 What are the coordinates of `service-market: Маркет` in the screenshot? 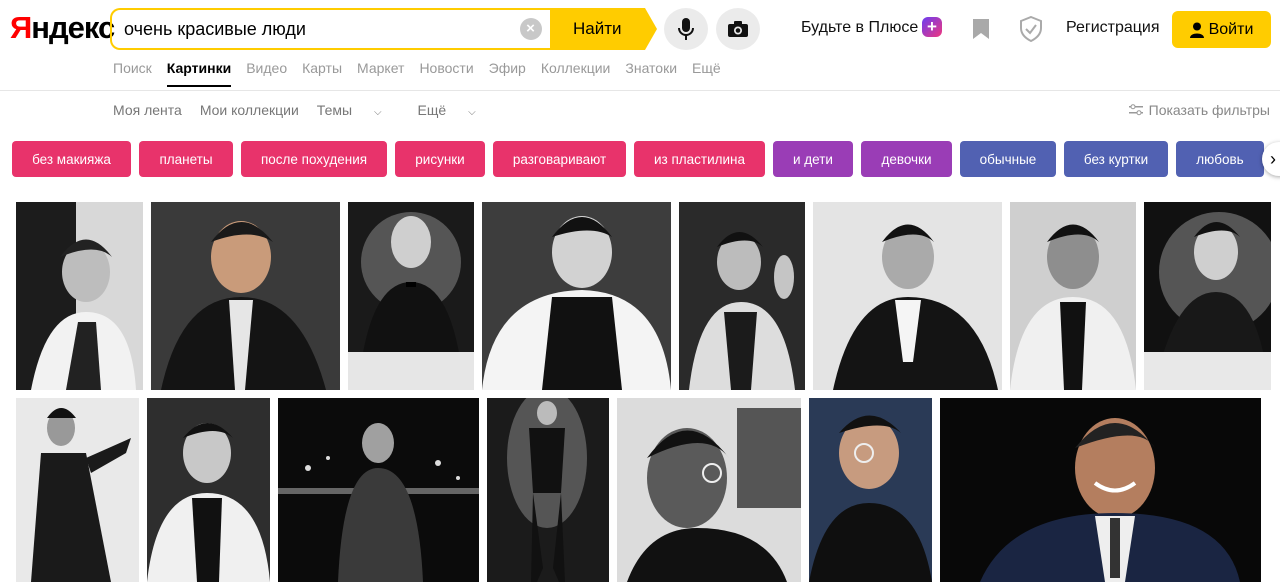 It's located at (380, 73).